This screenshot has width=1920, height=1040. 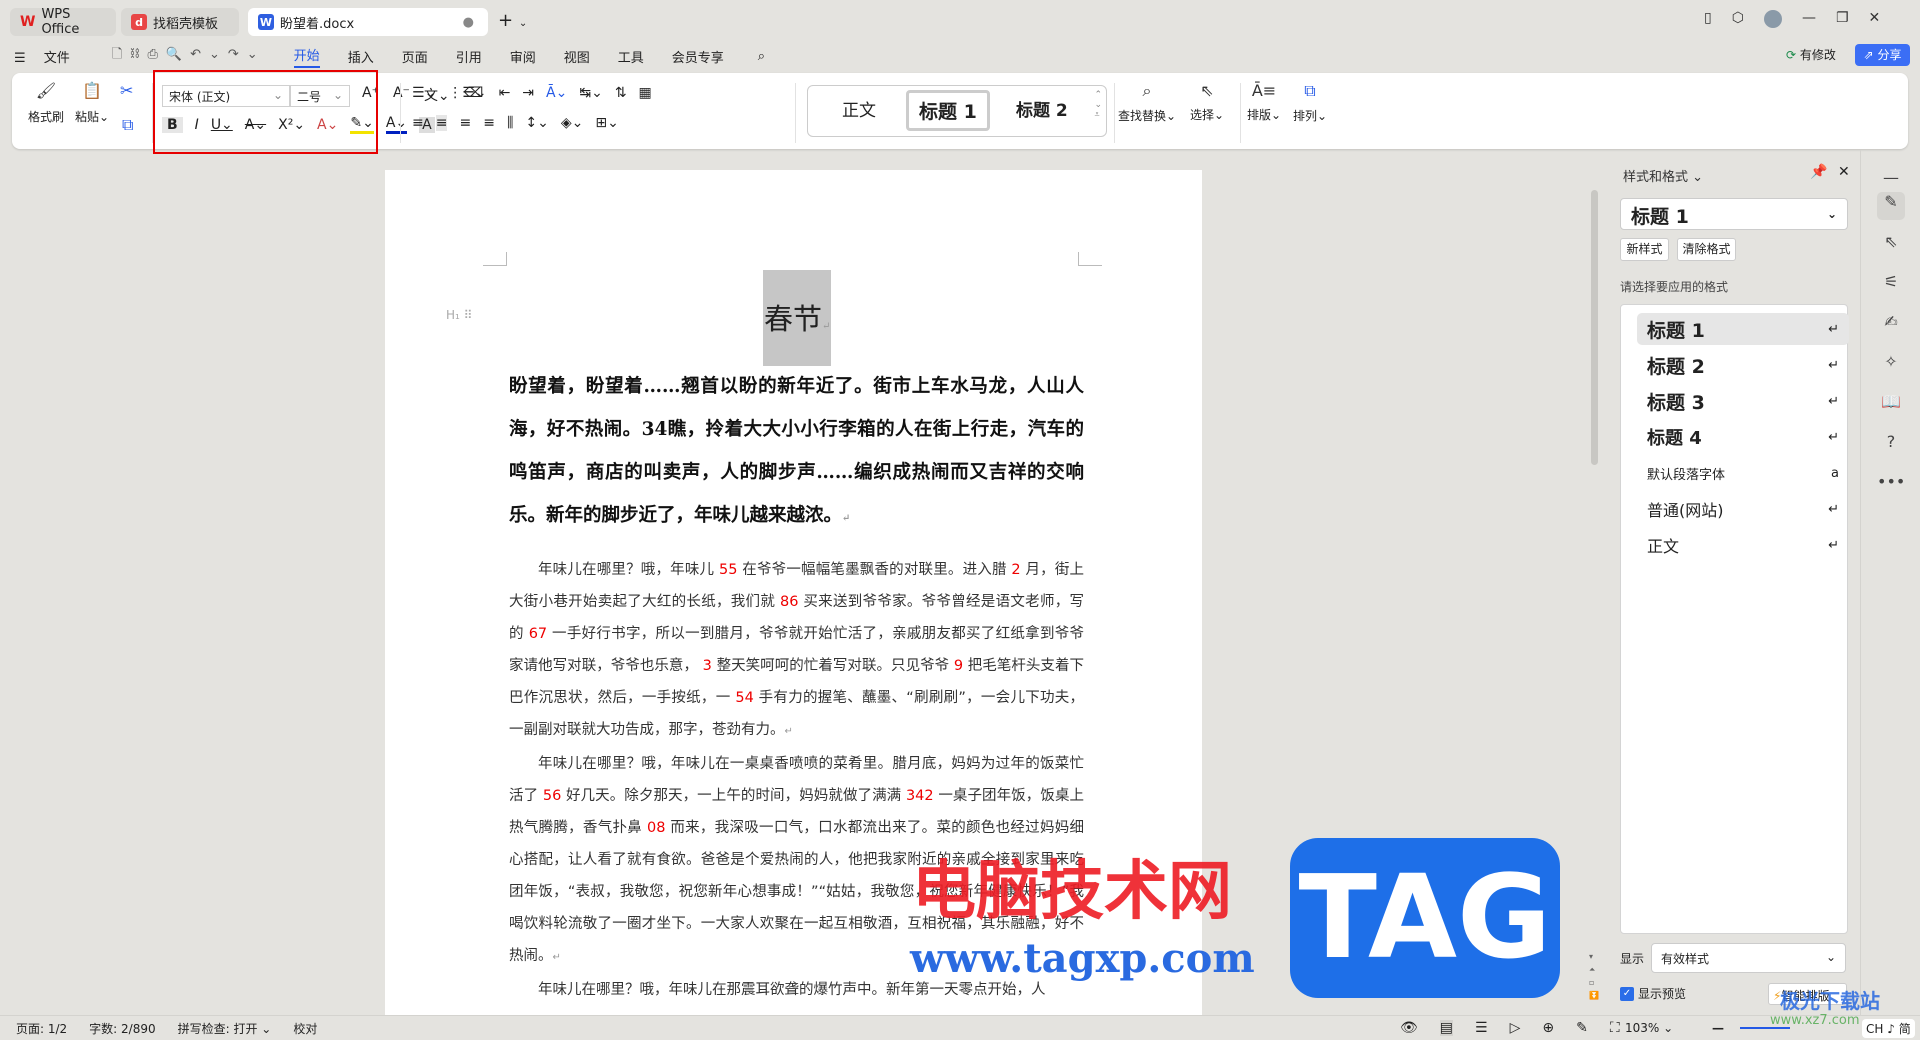 I want to click on proofread-button: 校对, so click(x=305, y=1028).